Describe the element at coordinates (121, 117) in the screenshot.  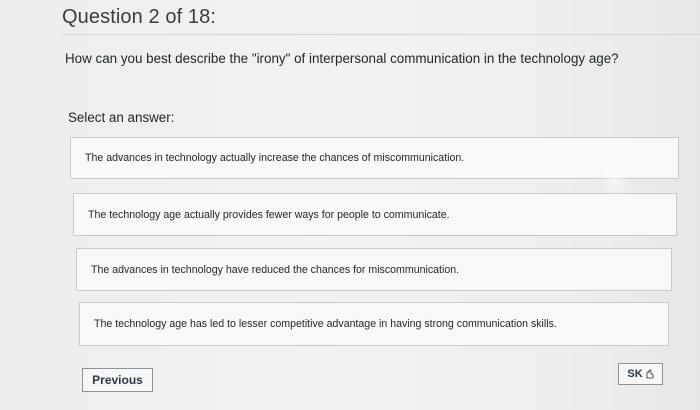
I see `select-answer-label: Select an answer:` at that location.